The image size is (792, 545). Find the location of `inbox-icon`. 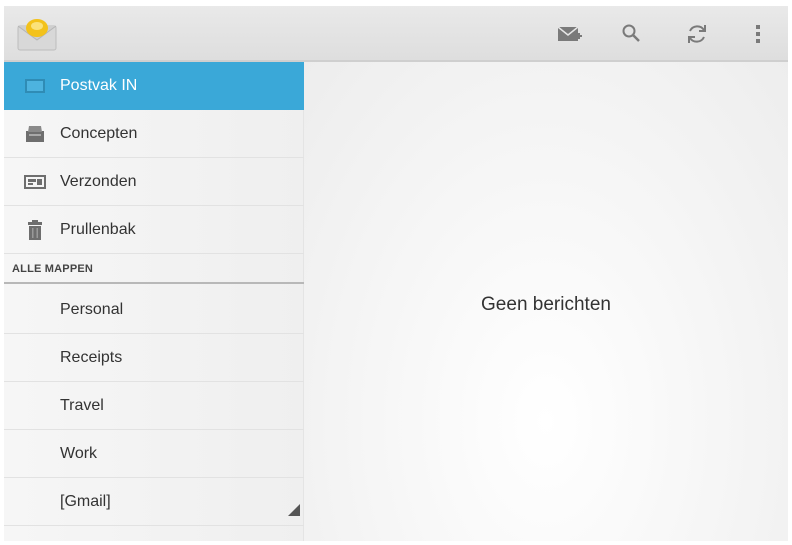

inbox-icon is located at coordinates (35, 86).